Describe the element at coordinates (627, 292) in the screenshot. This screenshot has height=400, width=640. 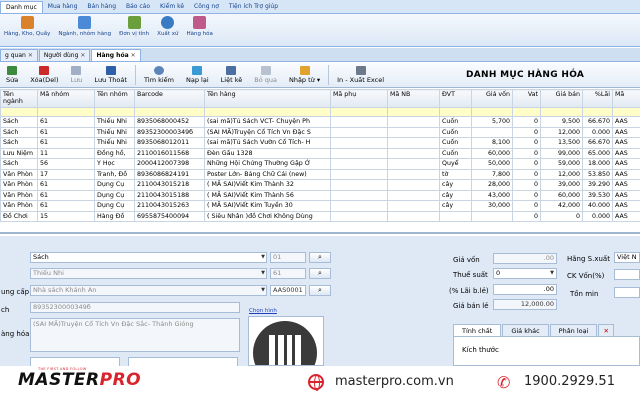
I see `ton-min-field` at that location.